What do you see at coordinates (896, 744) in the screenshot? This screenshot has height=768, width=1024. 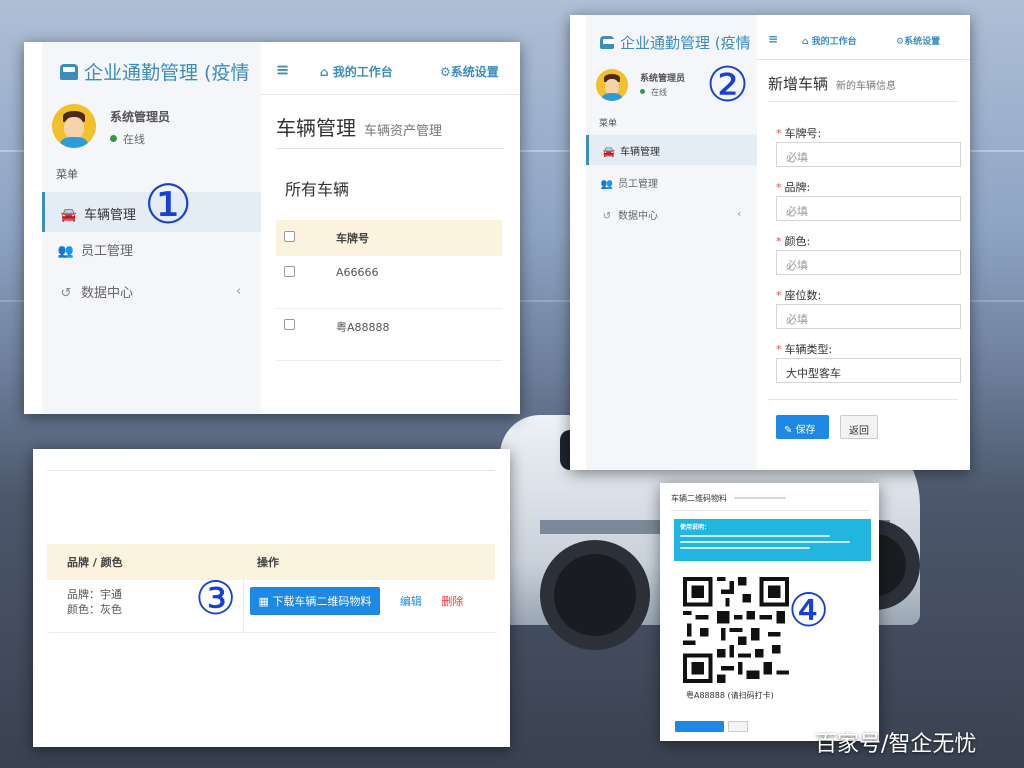 I see `watermark: 百家号/智企无忧` at bounding box center [896, 744].